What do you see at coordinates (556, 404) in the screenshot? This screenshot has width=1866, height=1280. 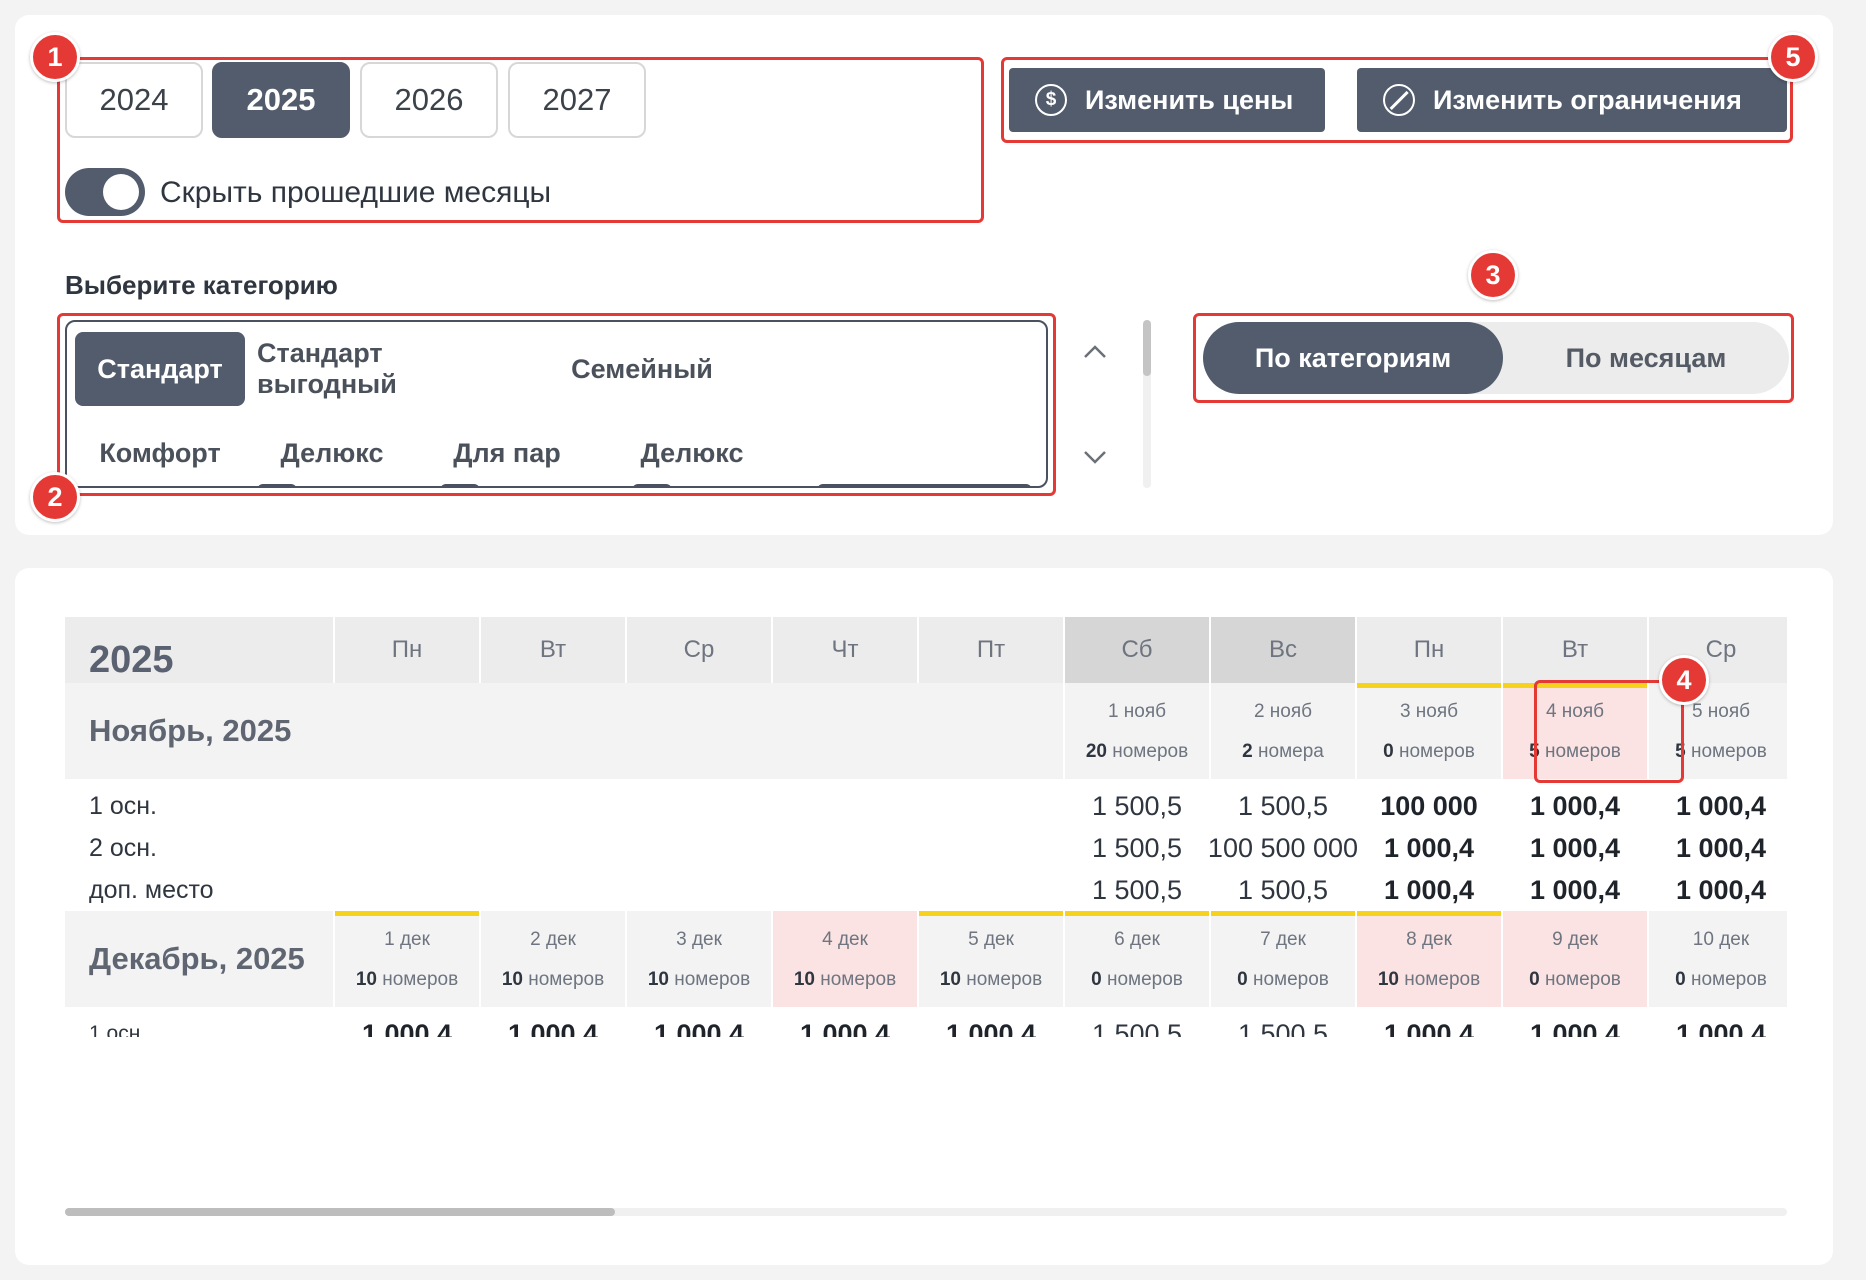 I see `annotation-box-categories` at bounding box center [556, 404].